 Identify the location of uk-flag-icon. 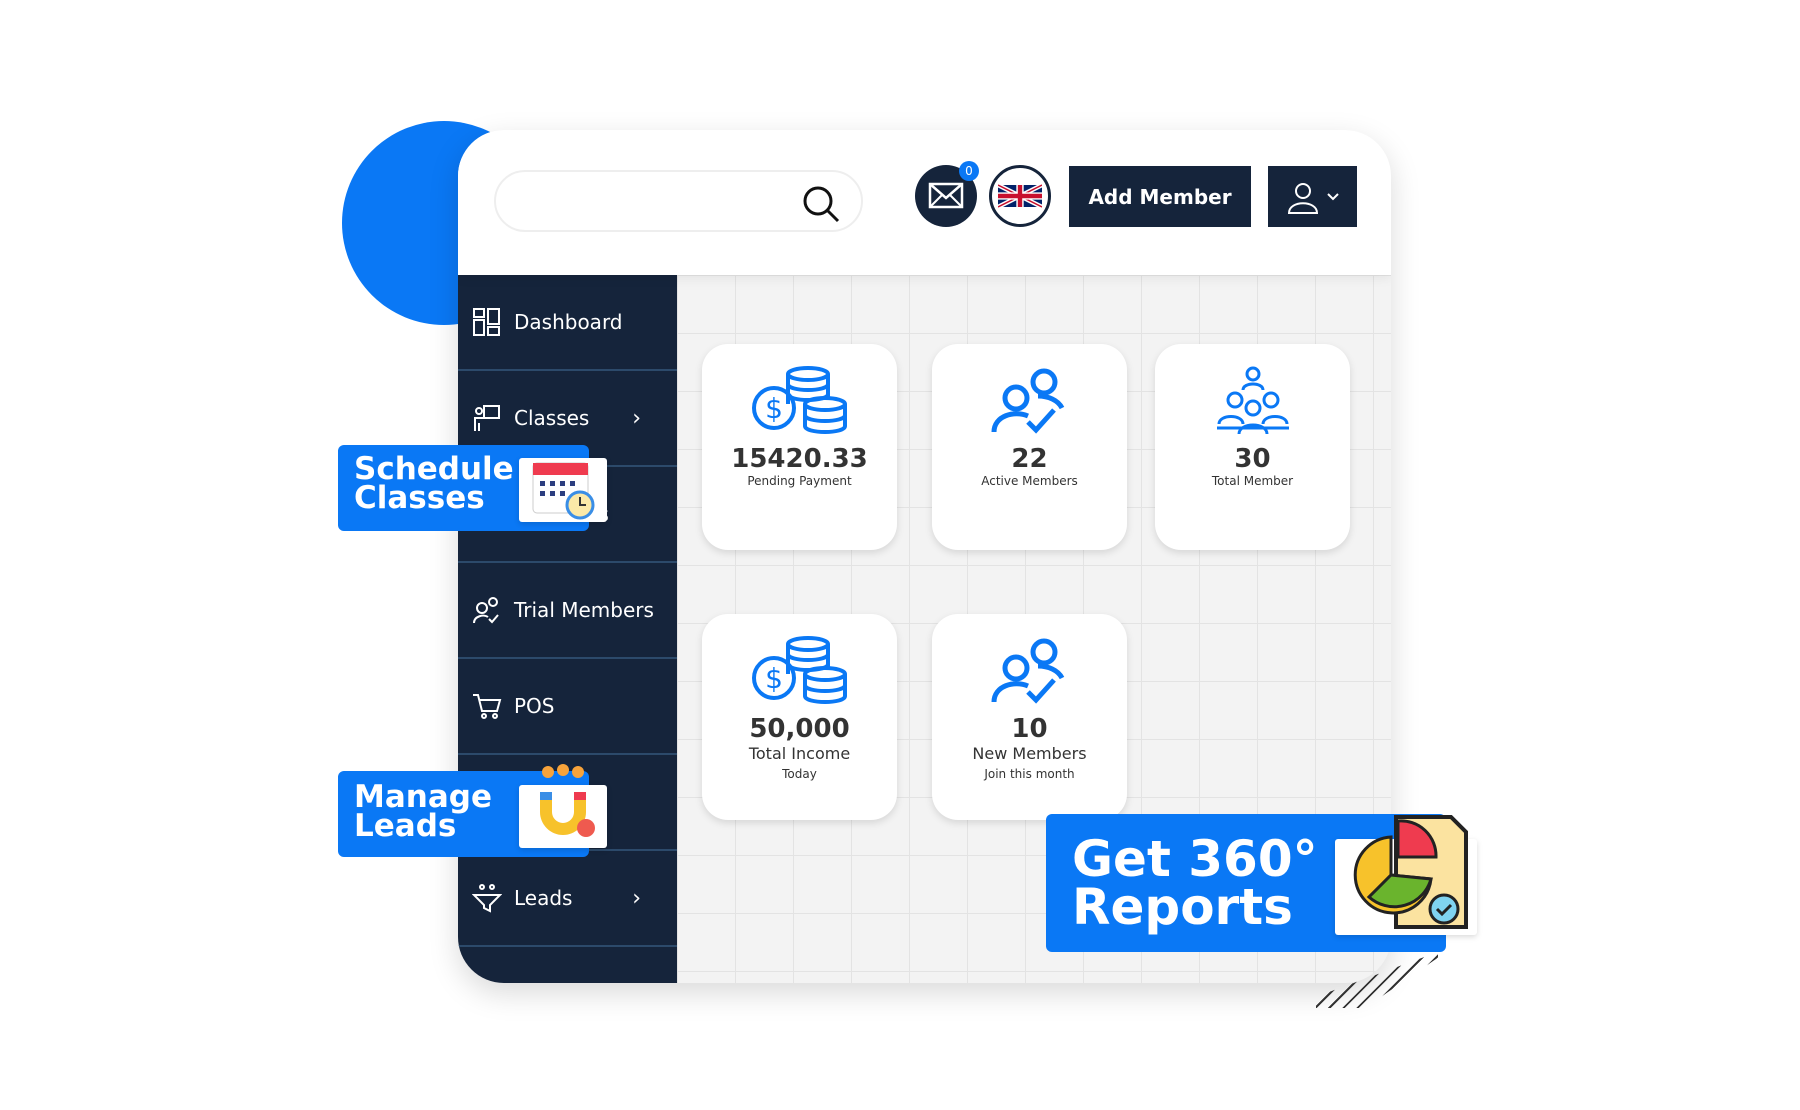
(1020, 196).